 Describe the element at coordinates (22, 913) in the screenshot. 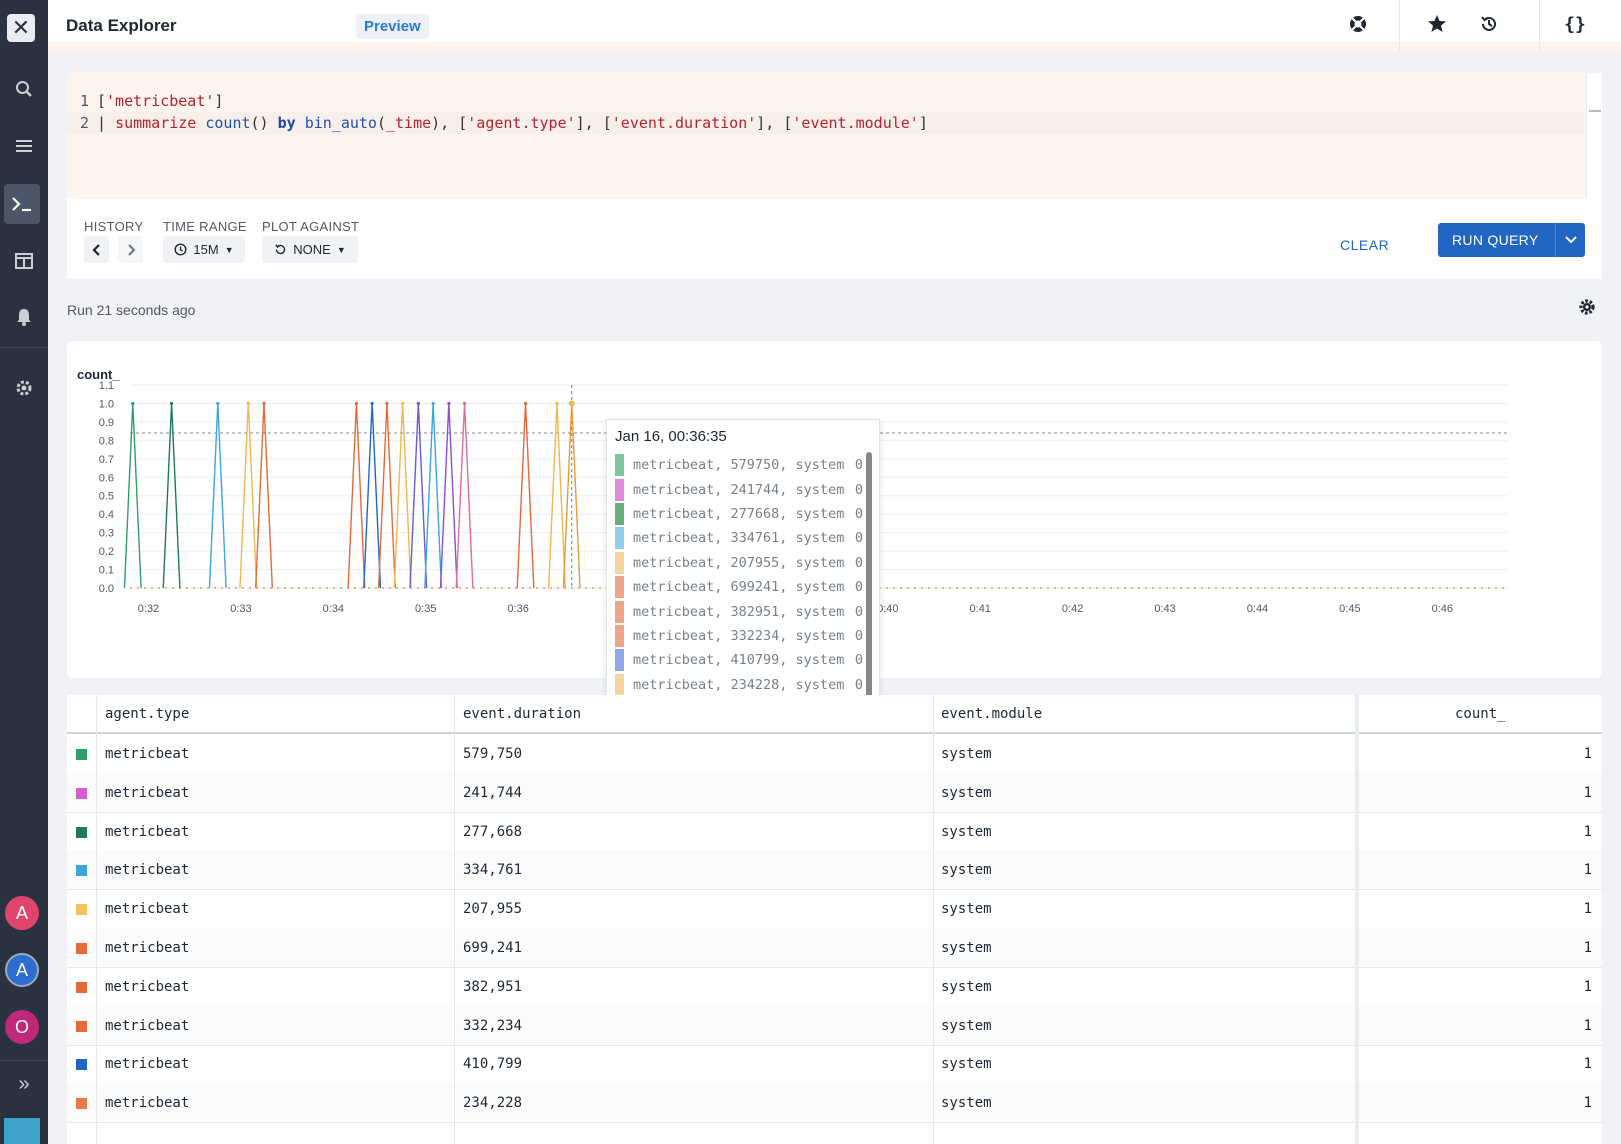

I see `avatar-a-pink: A` at that location.